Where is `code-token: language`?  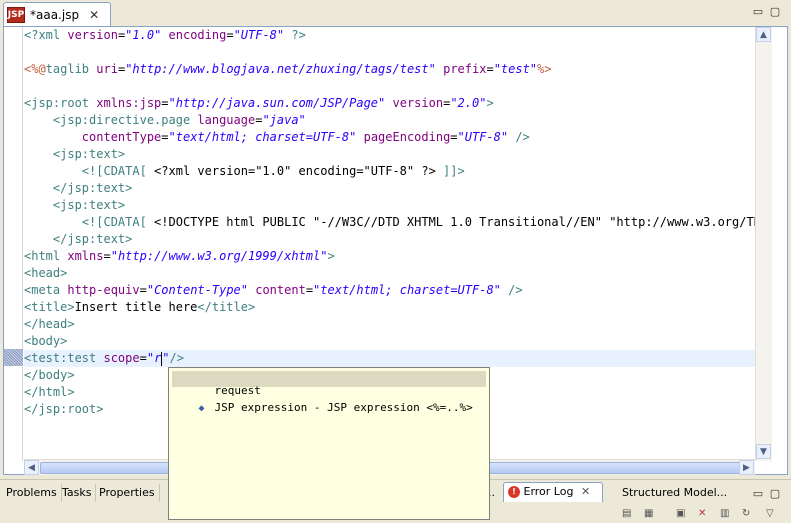 code-token: language is located at coordinates (226, 120).